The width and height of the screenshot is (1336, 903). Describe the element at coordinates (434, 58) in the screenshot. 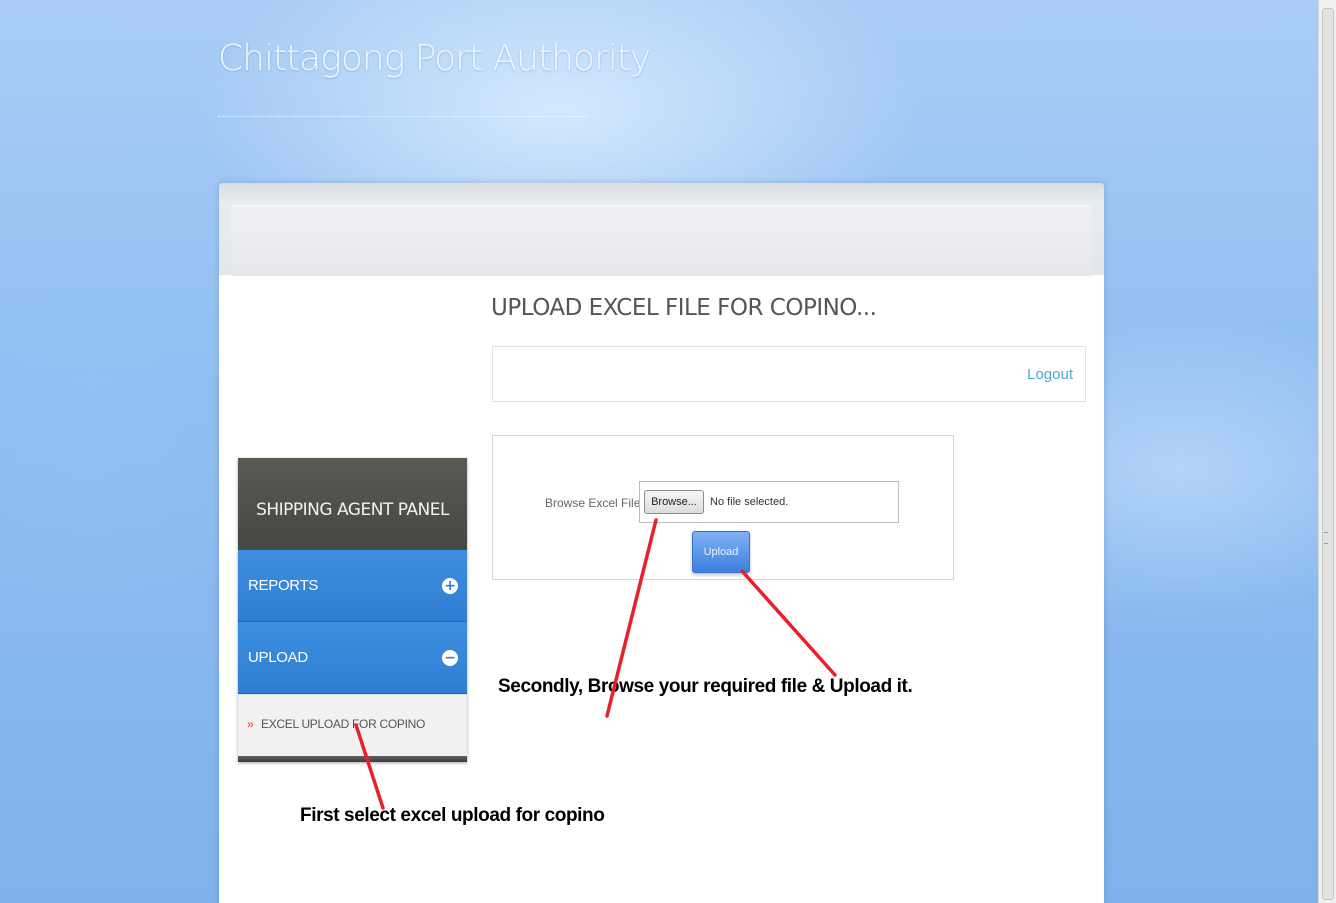

I see `site-title: Chittagong Port Authority` at that location.